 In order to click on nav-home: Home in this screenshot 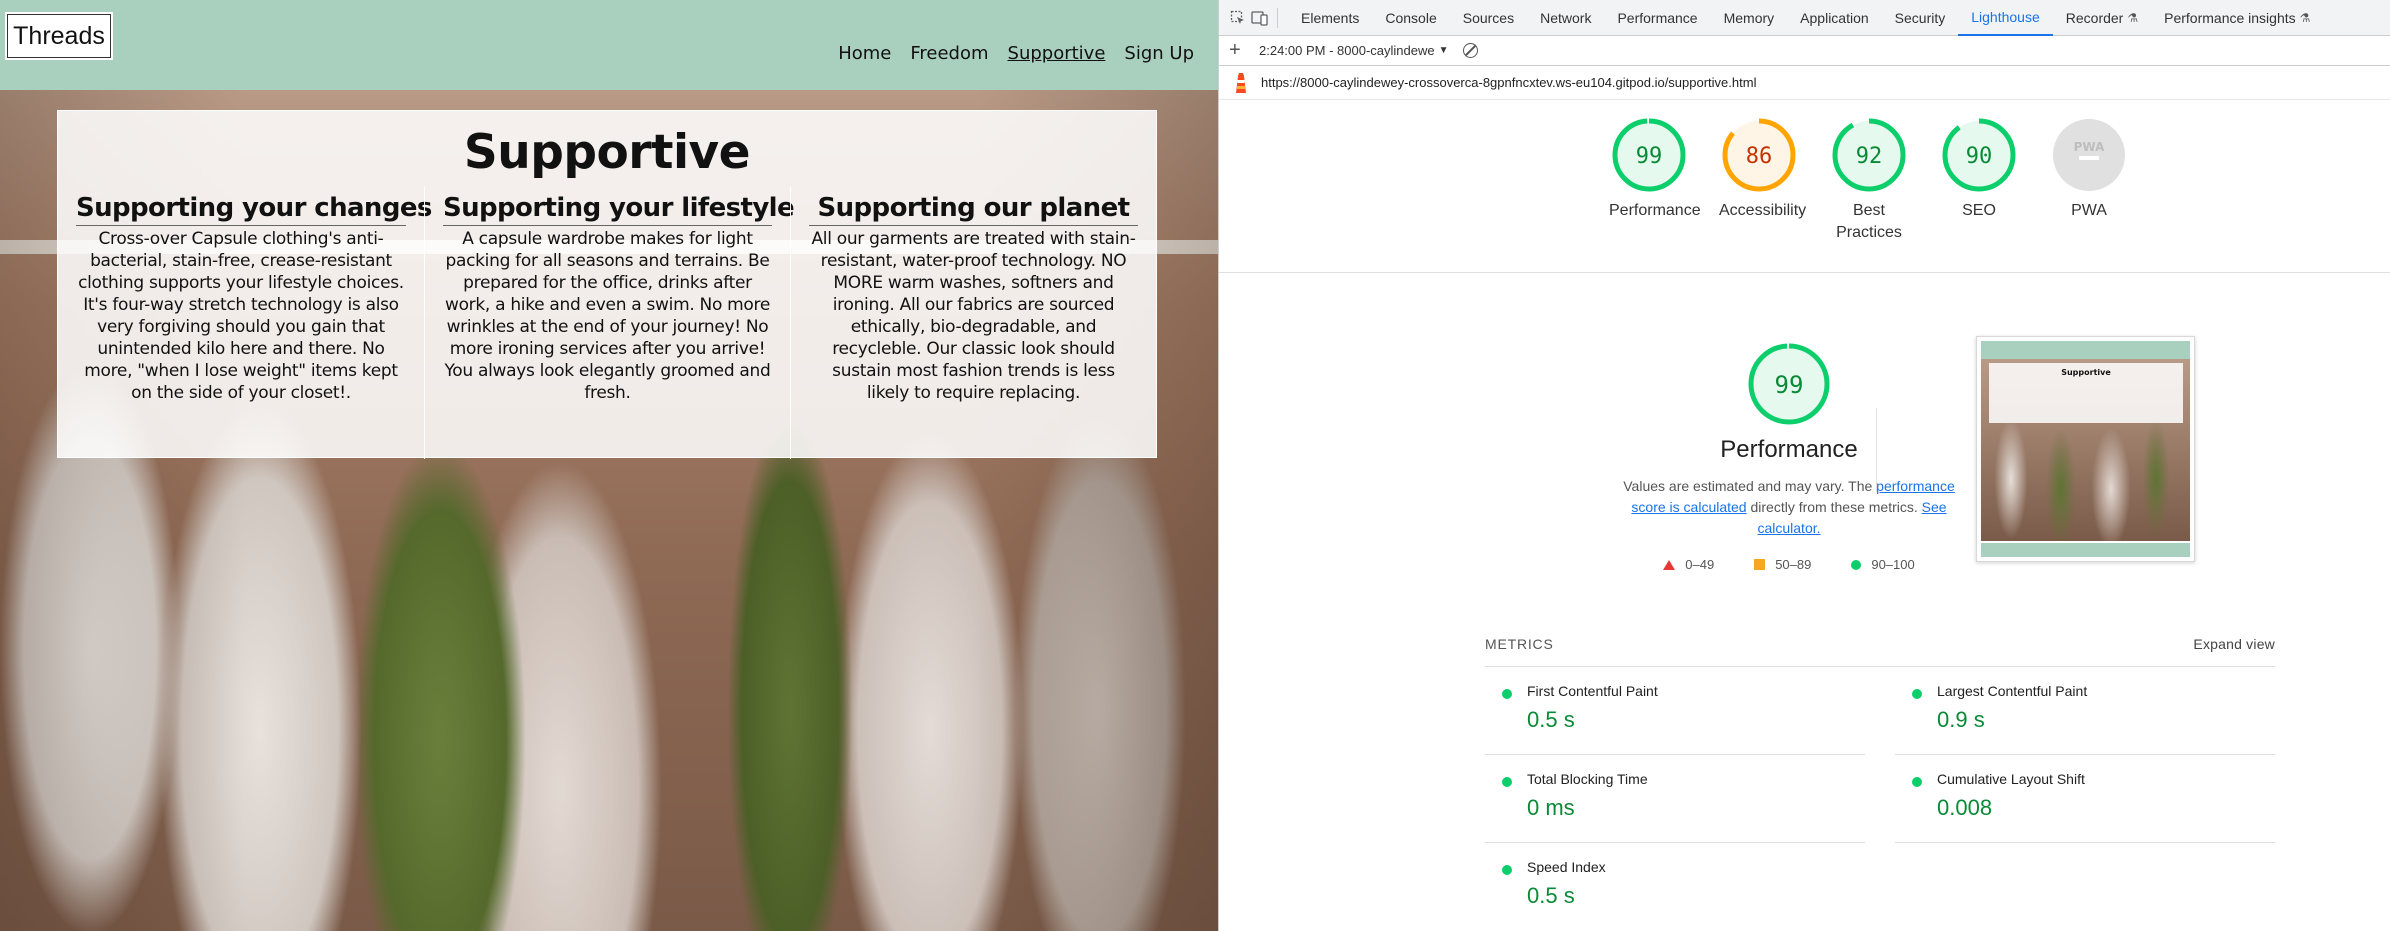, I will do `click(864, 53)`.